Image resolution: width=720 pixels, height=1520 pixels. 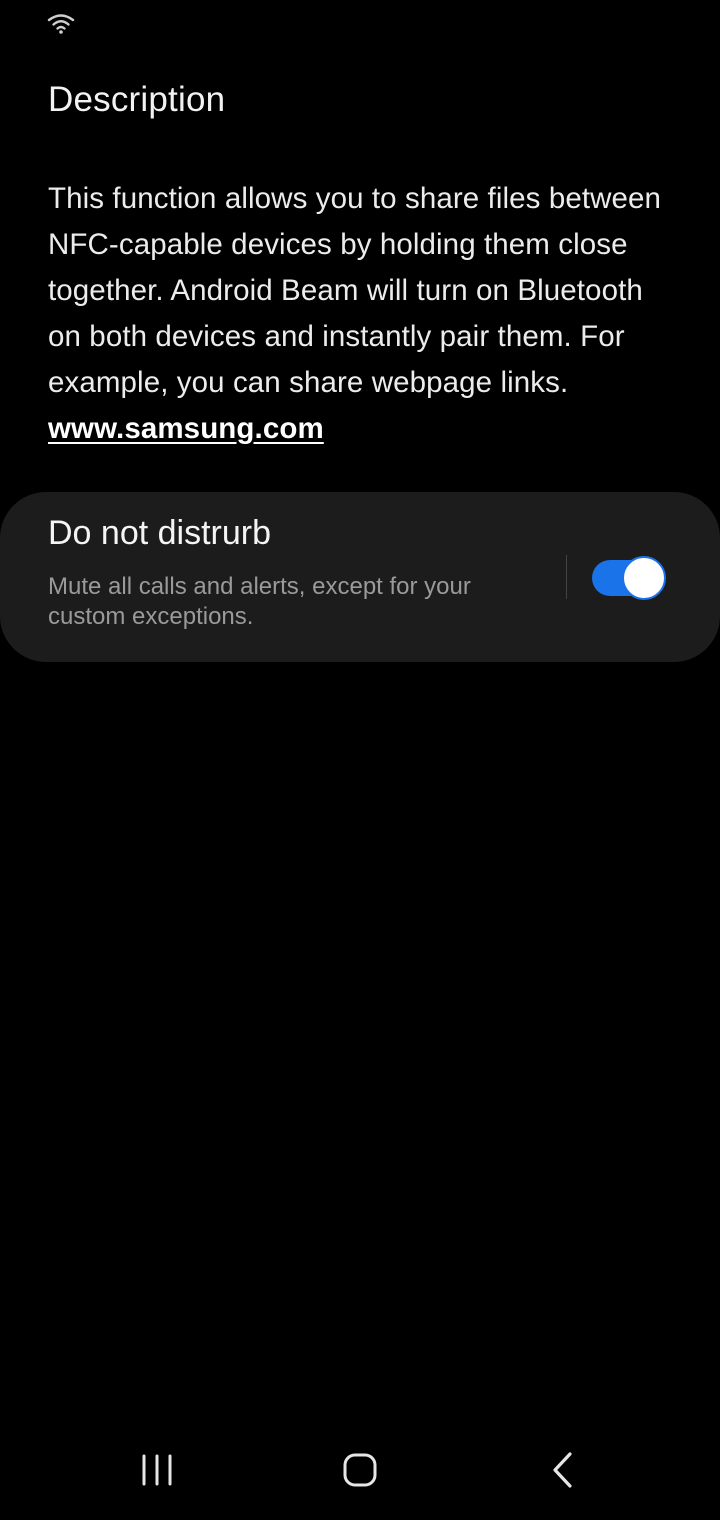 What do you see at coordinates (159, 533) in the screenshot?
I see `do-not-disturb-title: Do not distrurb` at bounding box center [159, 533].